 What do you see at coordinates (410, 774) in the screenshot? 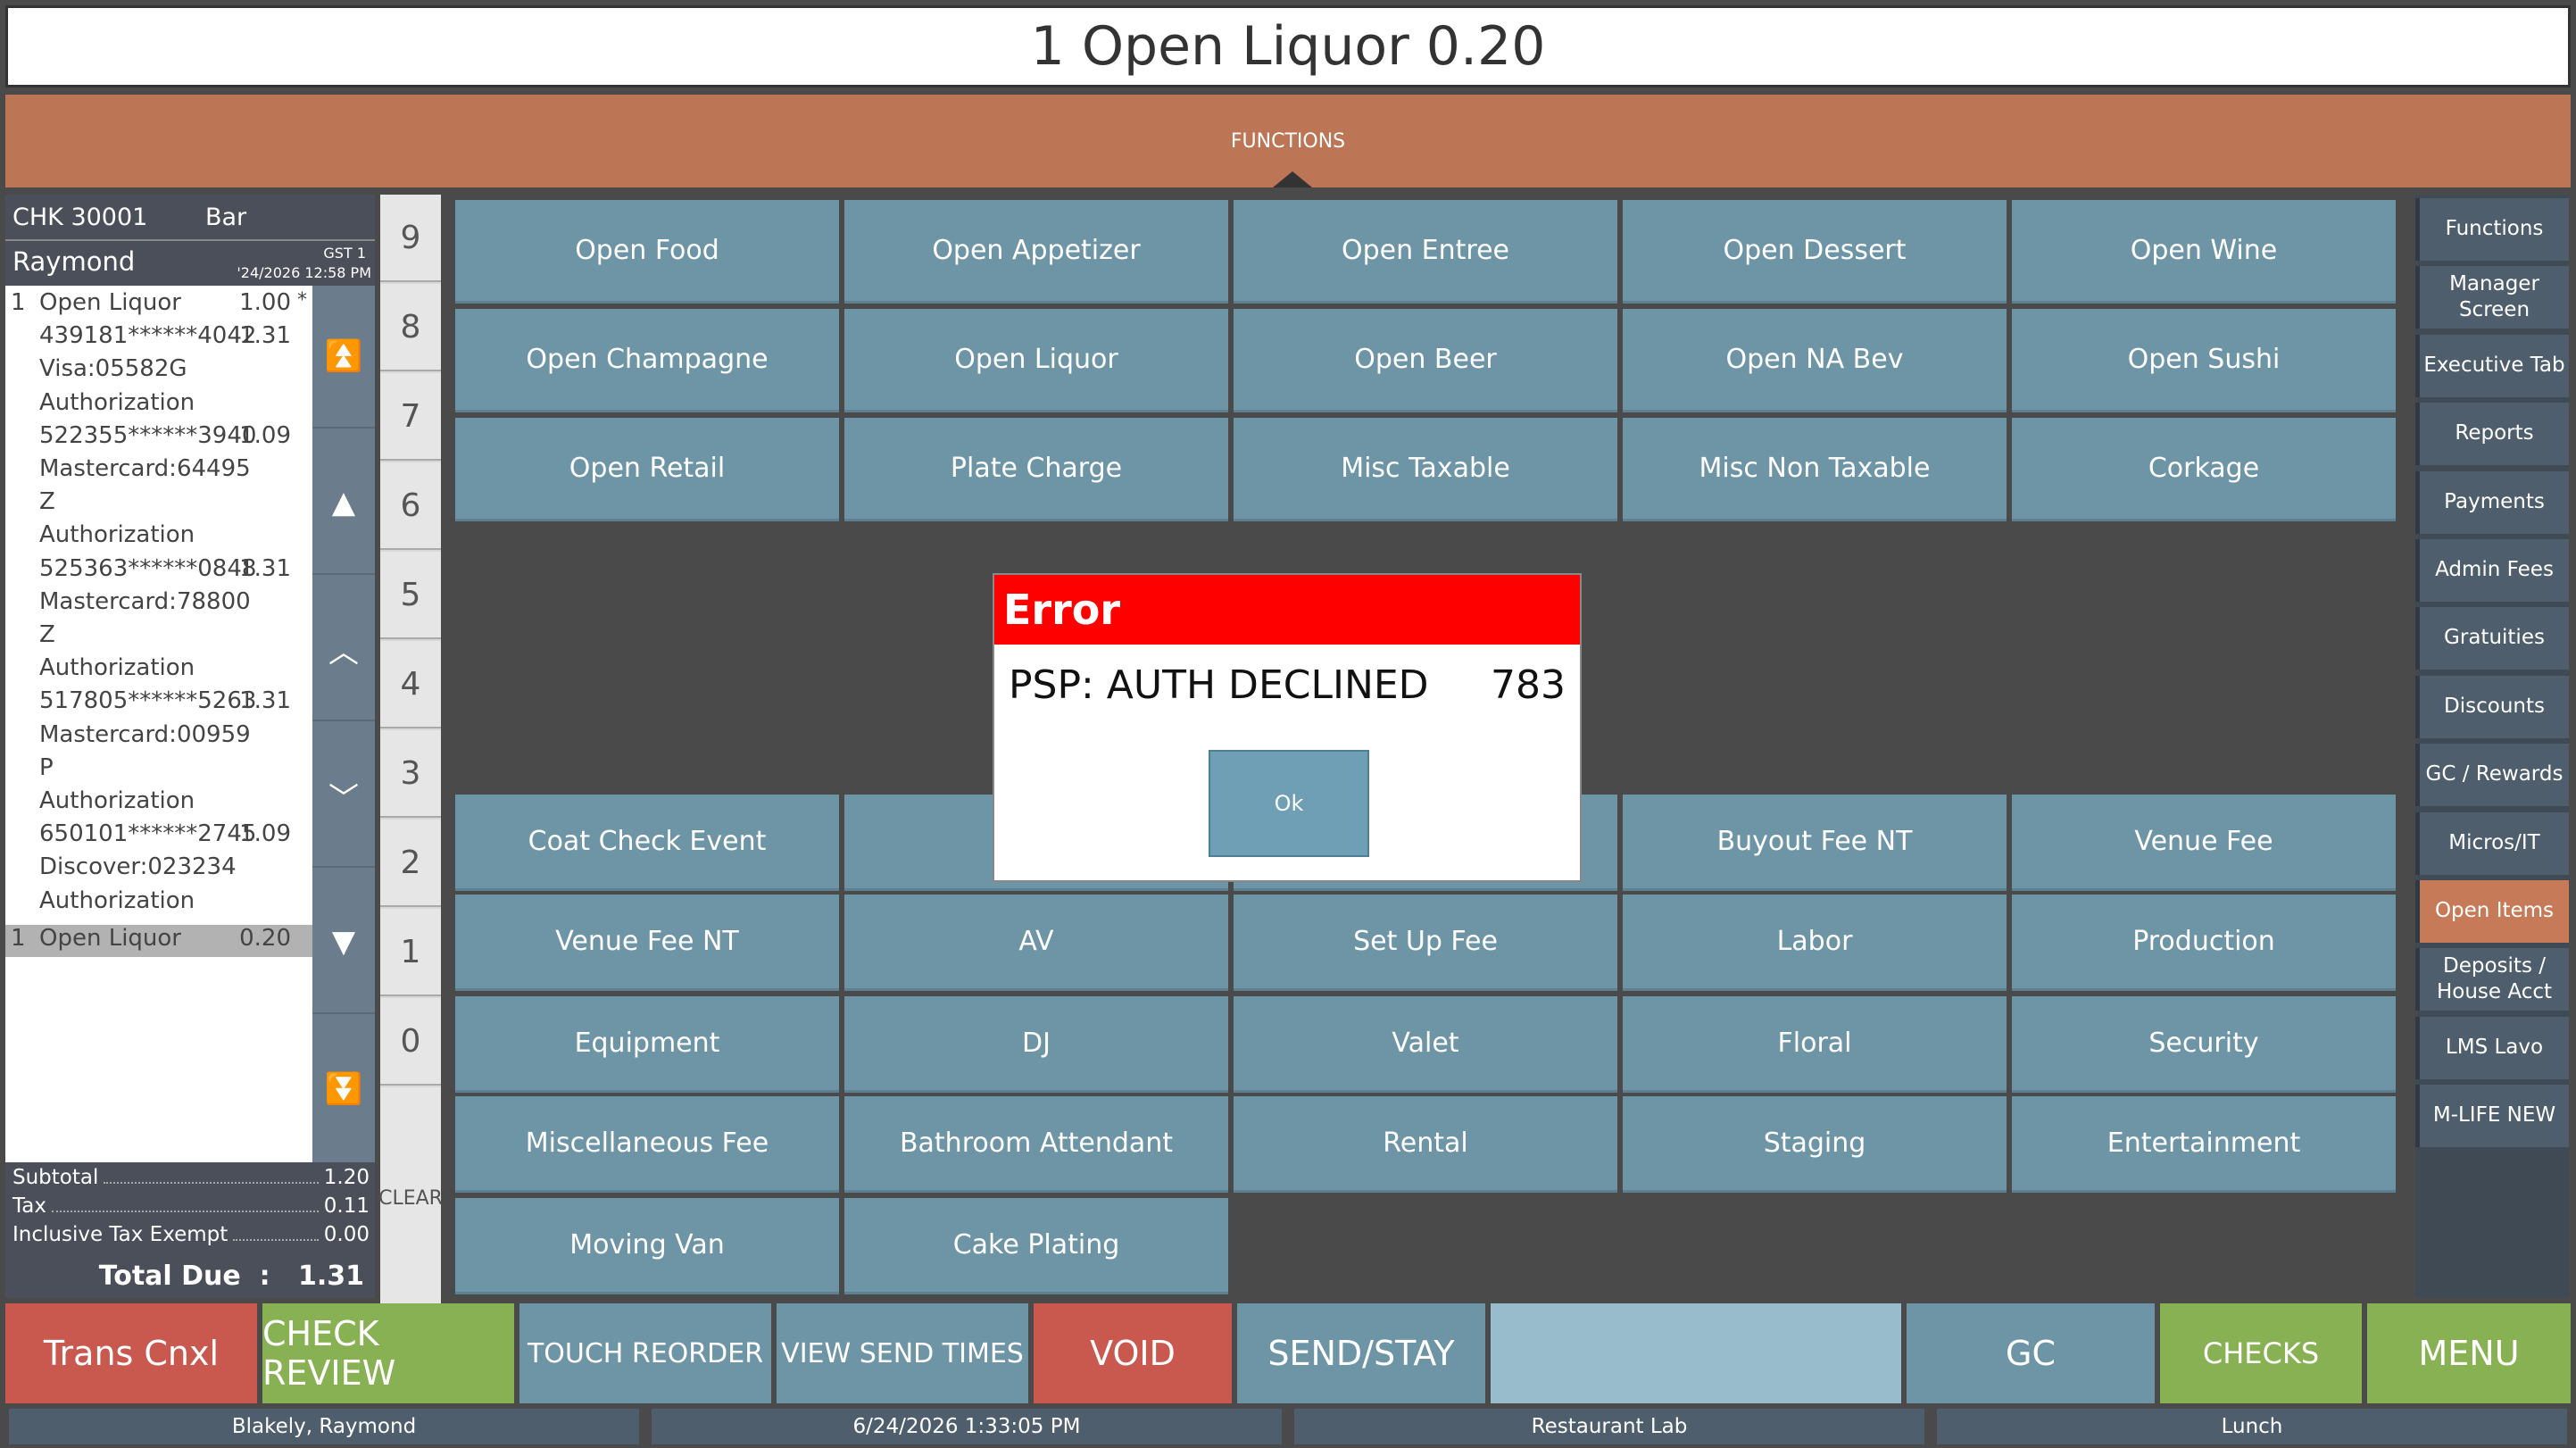
I see `keypad-3: 3` at bounding box center [410, 774].